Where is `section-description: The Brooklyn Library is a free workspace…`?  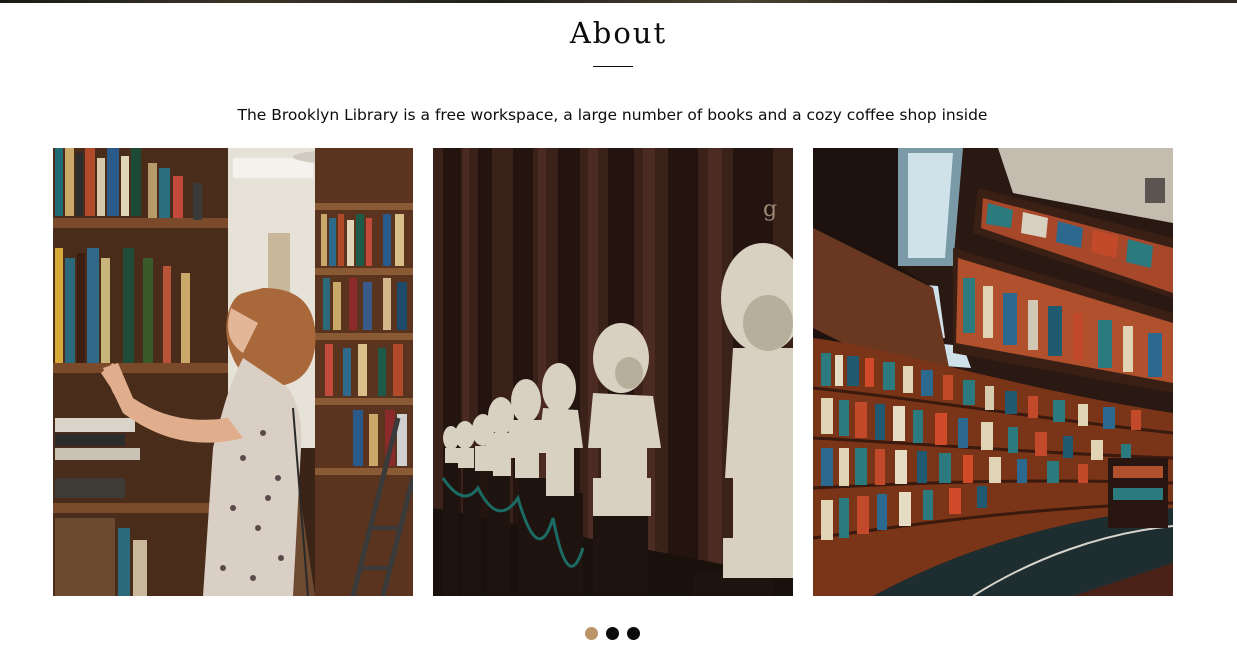 section-description: The Brooklyn Library is a free workspace… is located at coordinates (612, 115).